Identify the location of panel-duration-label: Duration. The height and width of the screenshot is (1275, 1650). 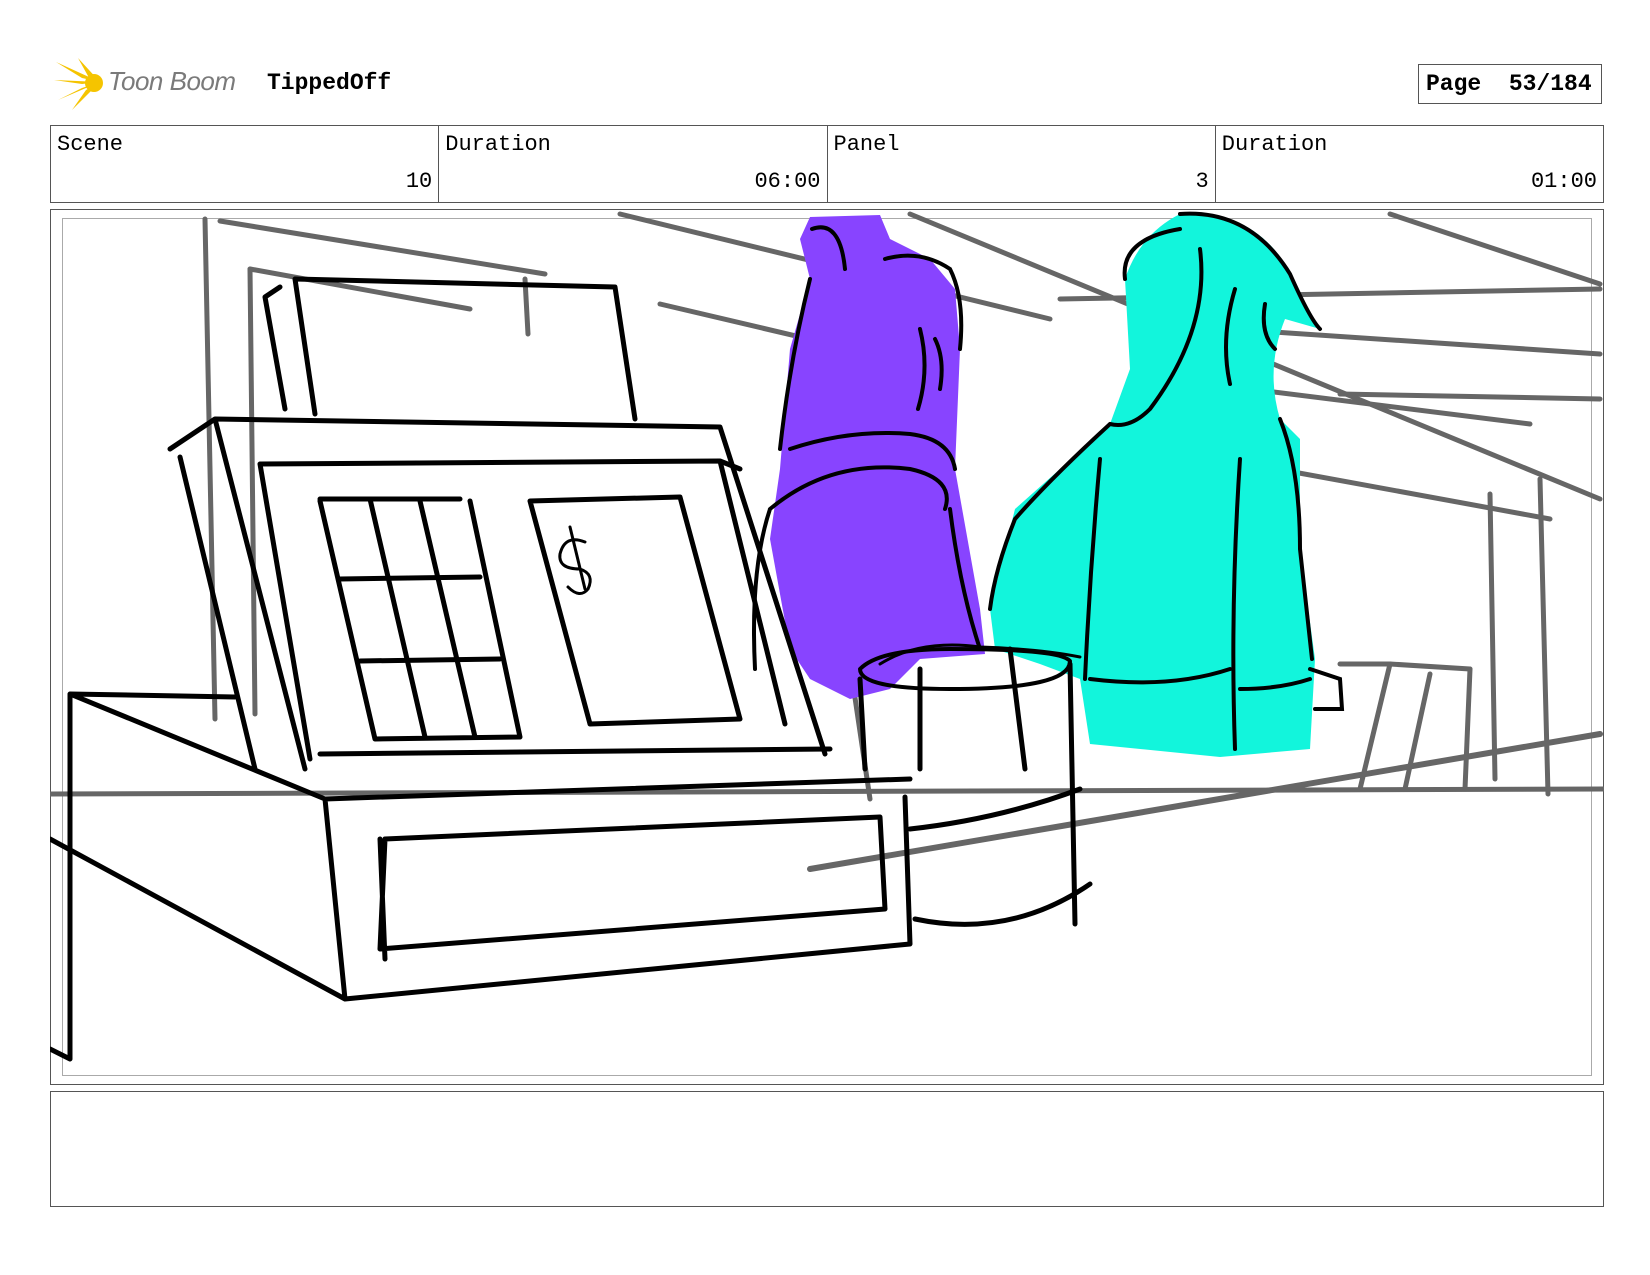
(1274, 144).